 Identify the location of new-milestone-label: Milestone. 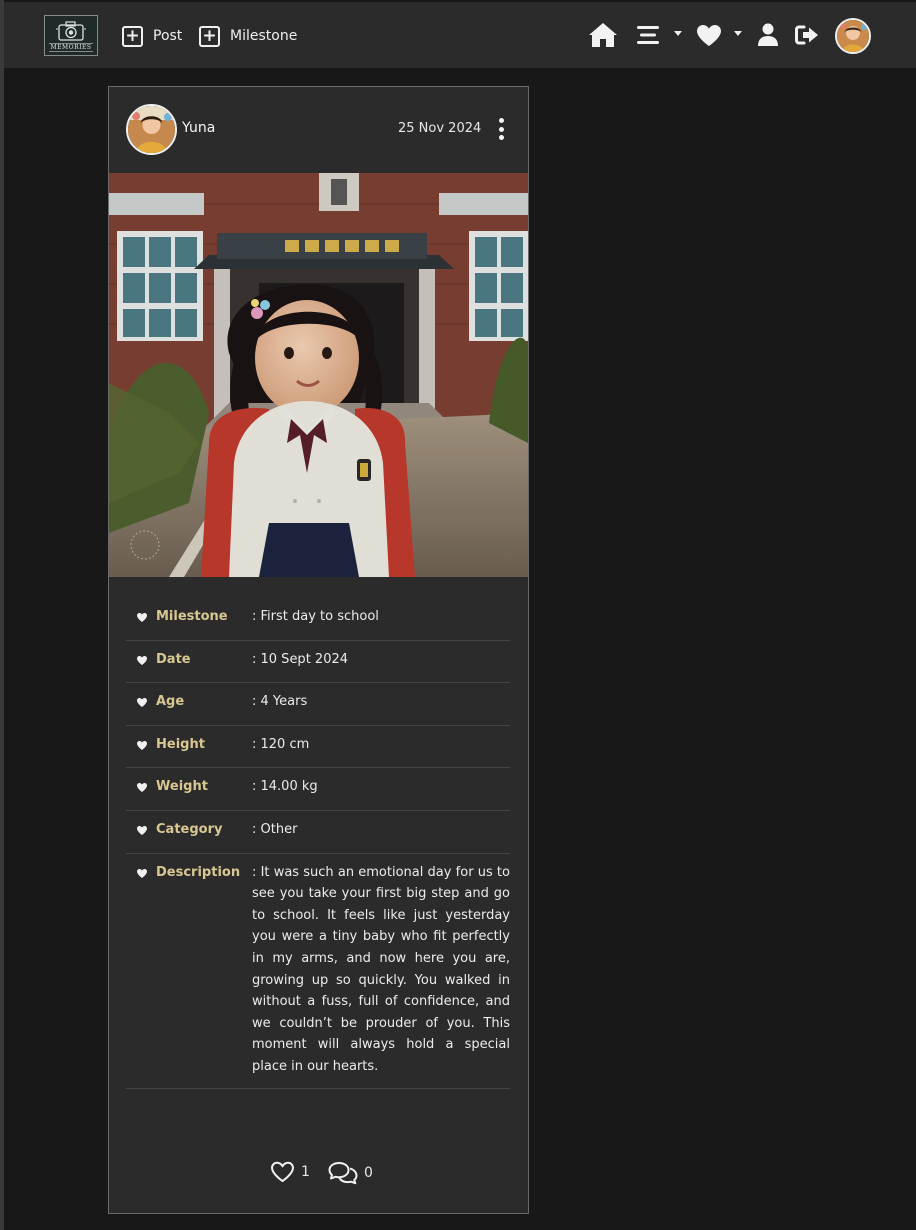
(264, 36).